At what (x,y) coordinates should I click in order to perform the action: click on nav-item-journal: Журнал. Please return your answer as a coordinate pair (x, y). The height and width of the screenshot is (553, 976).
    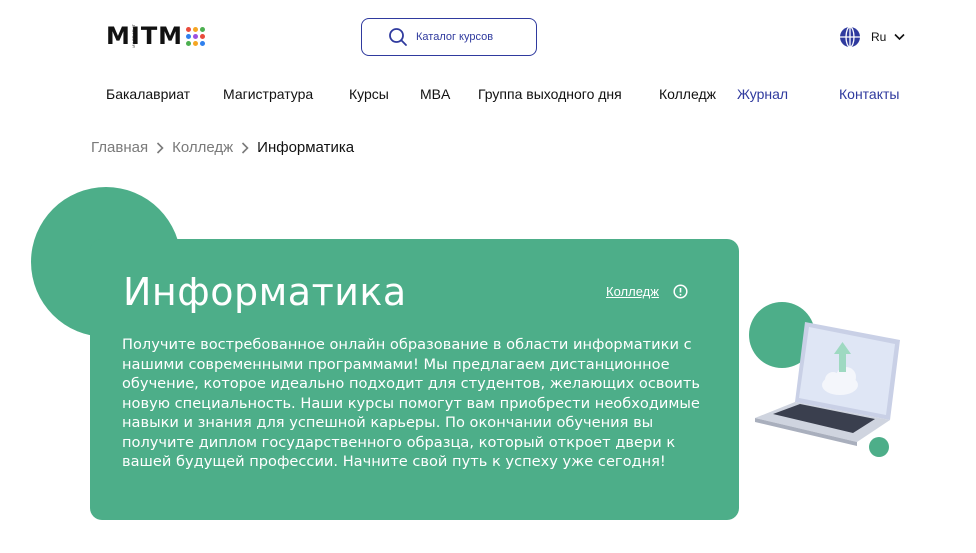
    Looking at the image, I should click on (762, 94).